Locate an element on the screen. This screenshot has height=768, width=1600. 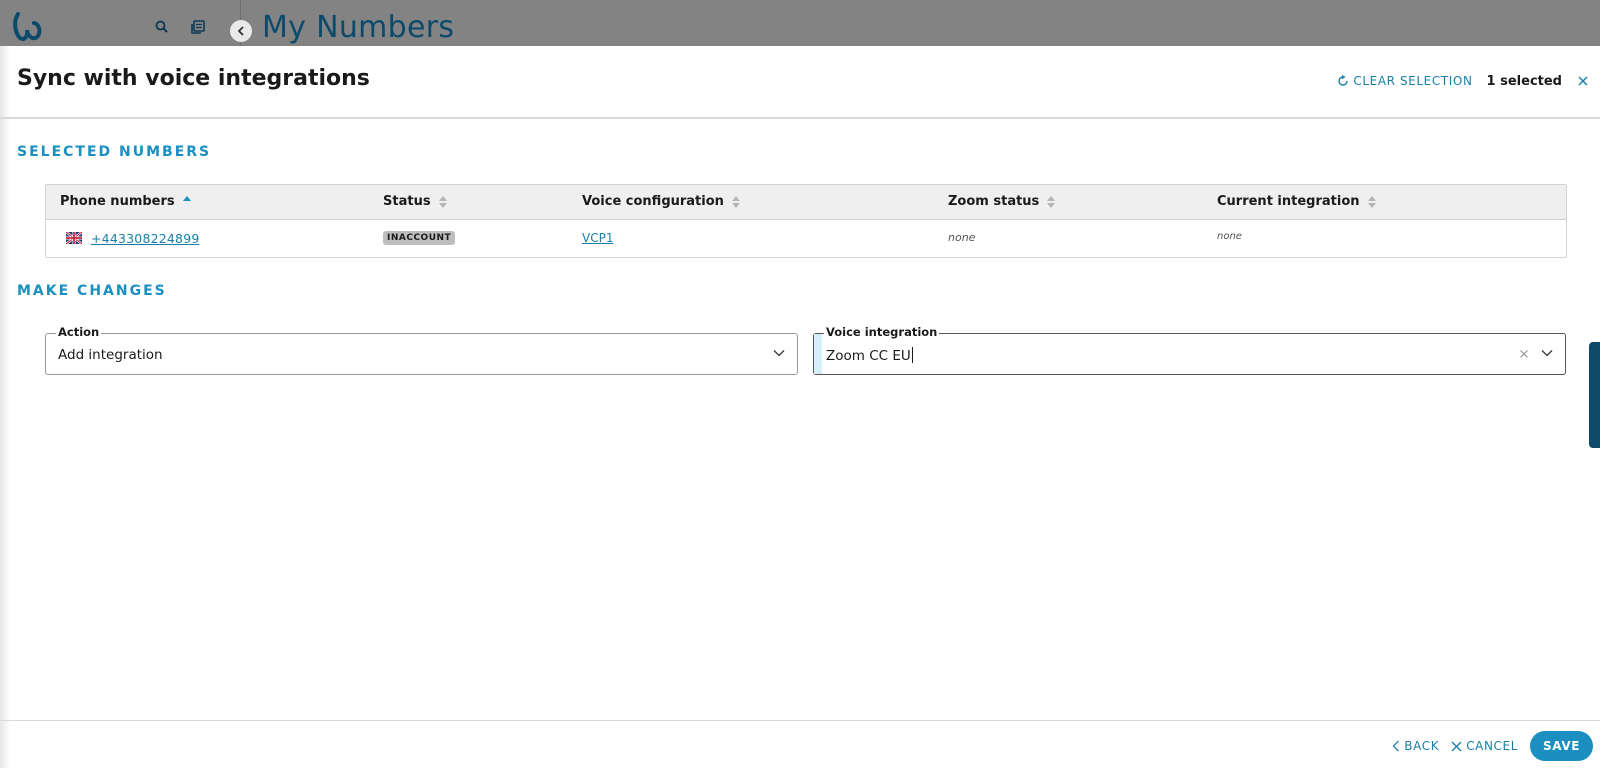
uk-flag-icon is located at coordinates (74, 238).